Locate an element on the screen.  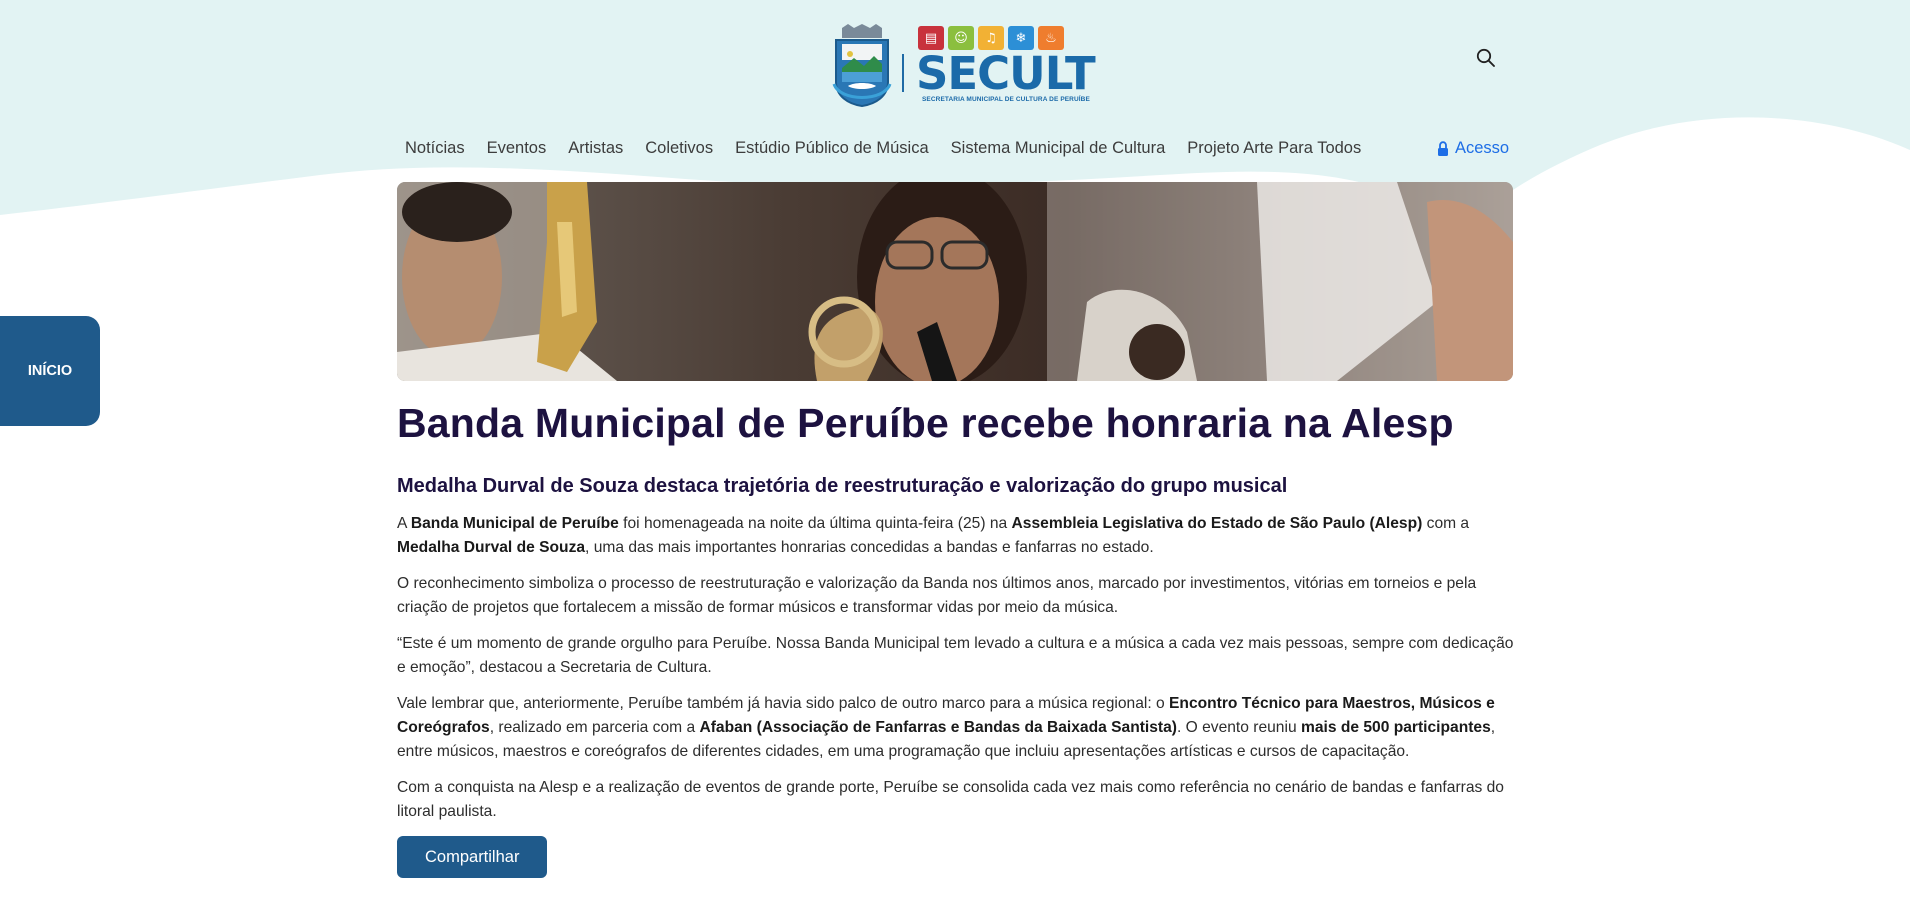
city-crest-icon is located at coordinates (862, 66).